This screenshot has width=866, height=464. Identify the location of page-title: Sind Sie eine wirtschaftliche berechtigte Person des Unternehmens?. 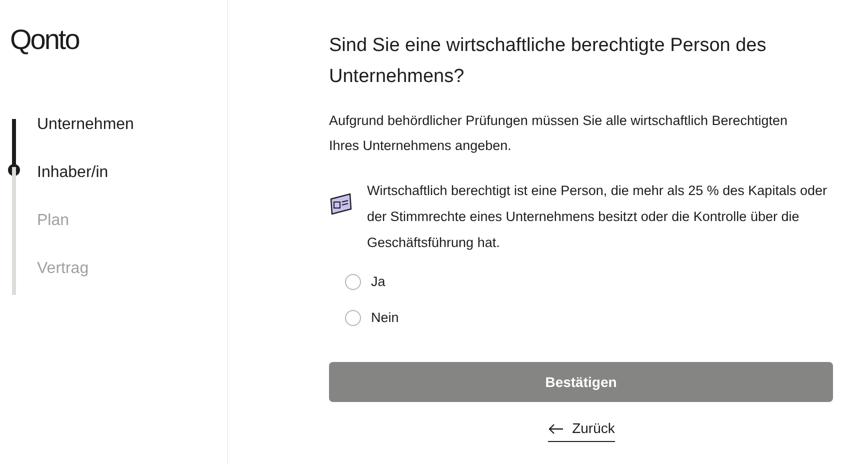
(548, 61).